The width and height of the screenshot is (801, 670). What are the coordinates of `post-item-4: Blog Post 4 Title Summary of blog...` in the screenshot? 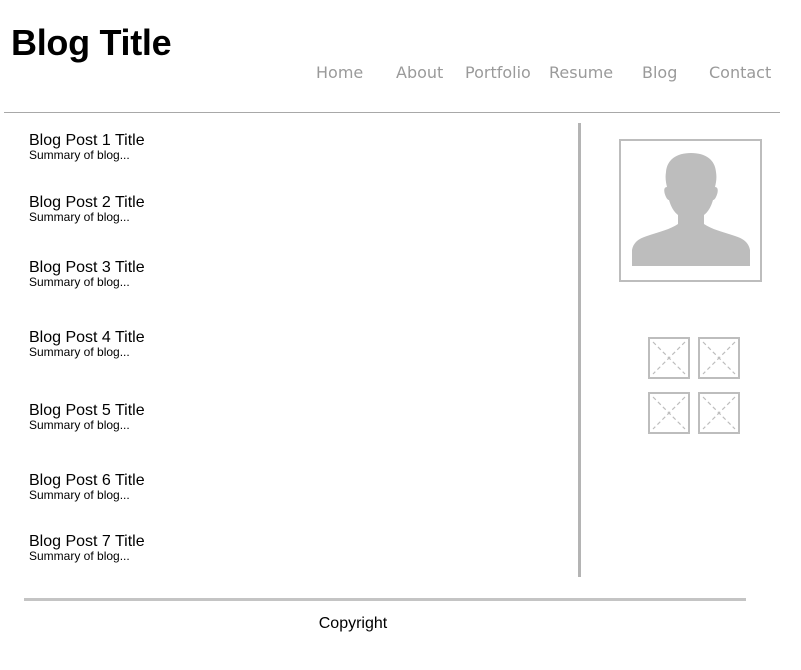 It's located at (87, 343).